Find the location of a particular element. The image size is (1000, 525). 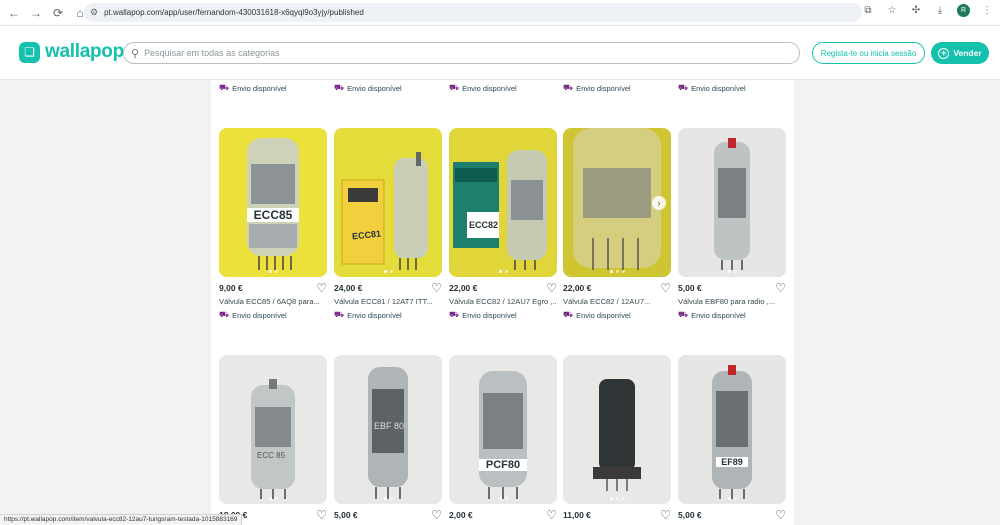

search-input is located at coordinates (444, 53).